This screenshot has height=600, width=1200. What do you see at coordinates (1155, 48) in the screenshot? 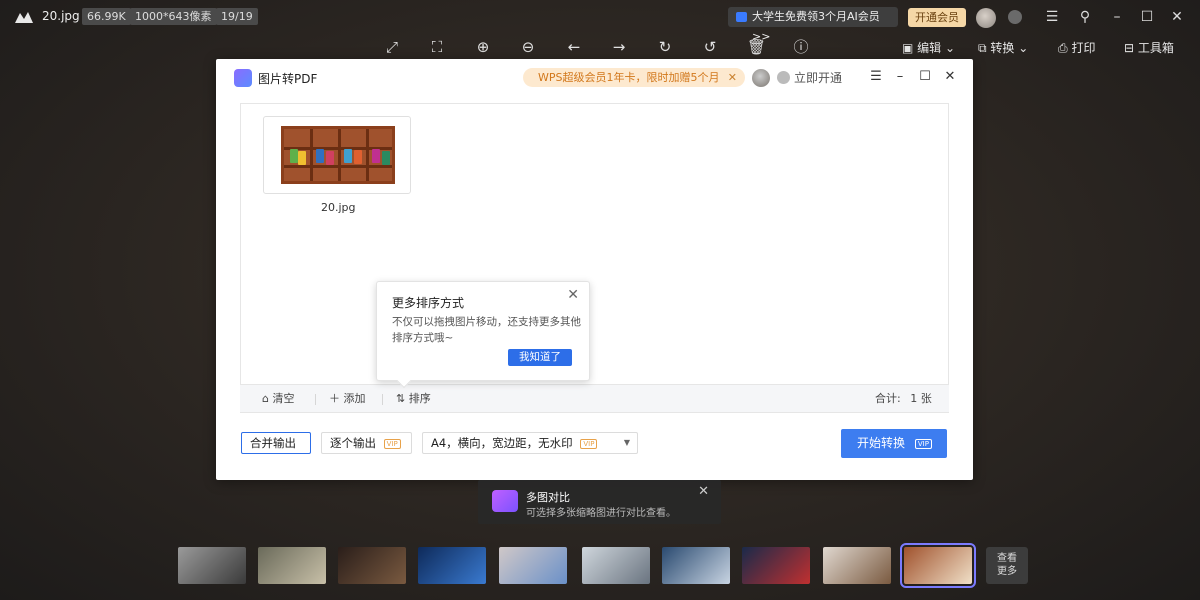
I see `toolbox-label: 工具箱` at bounding box center [1155, 48].